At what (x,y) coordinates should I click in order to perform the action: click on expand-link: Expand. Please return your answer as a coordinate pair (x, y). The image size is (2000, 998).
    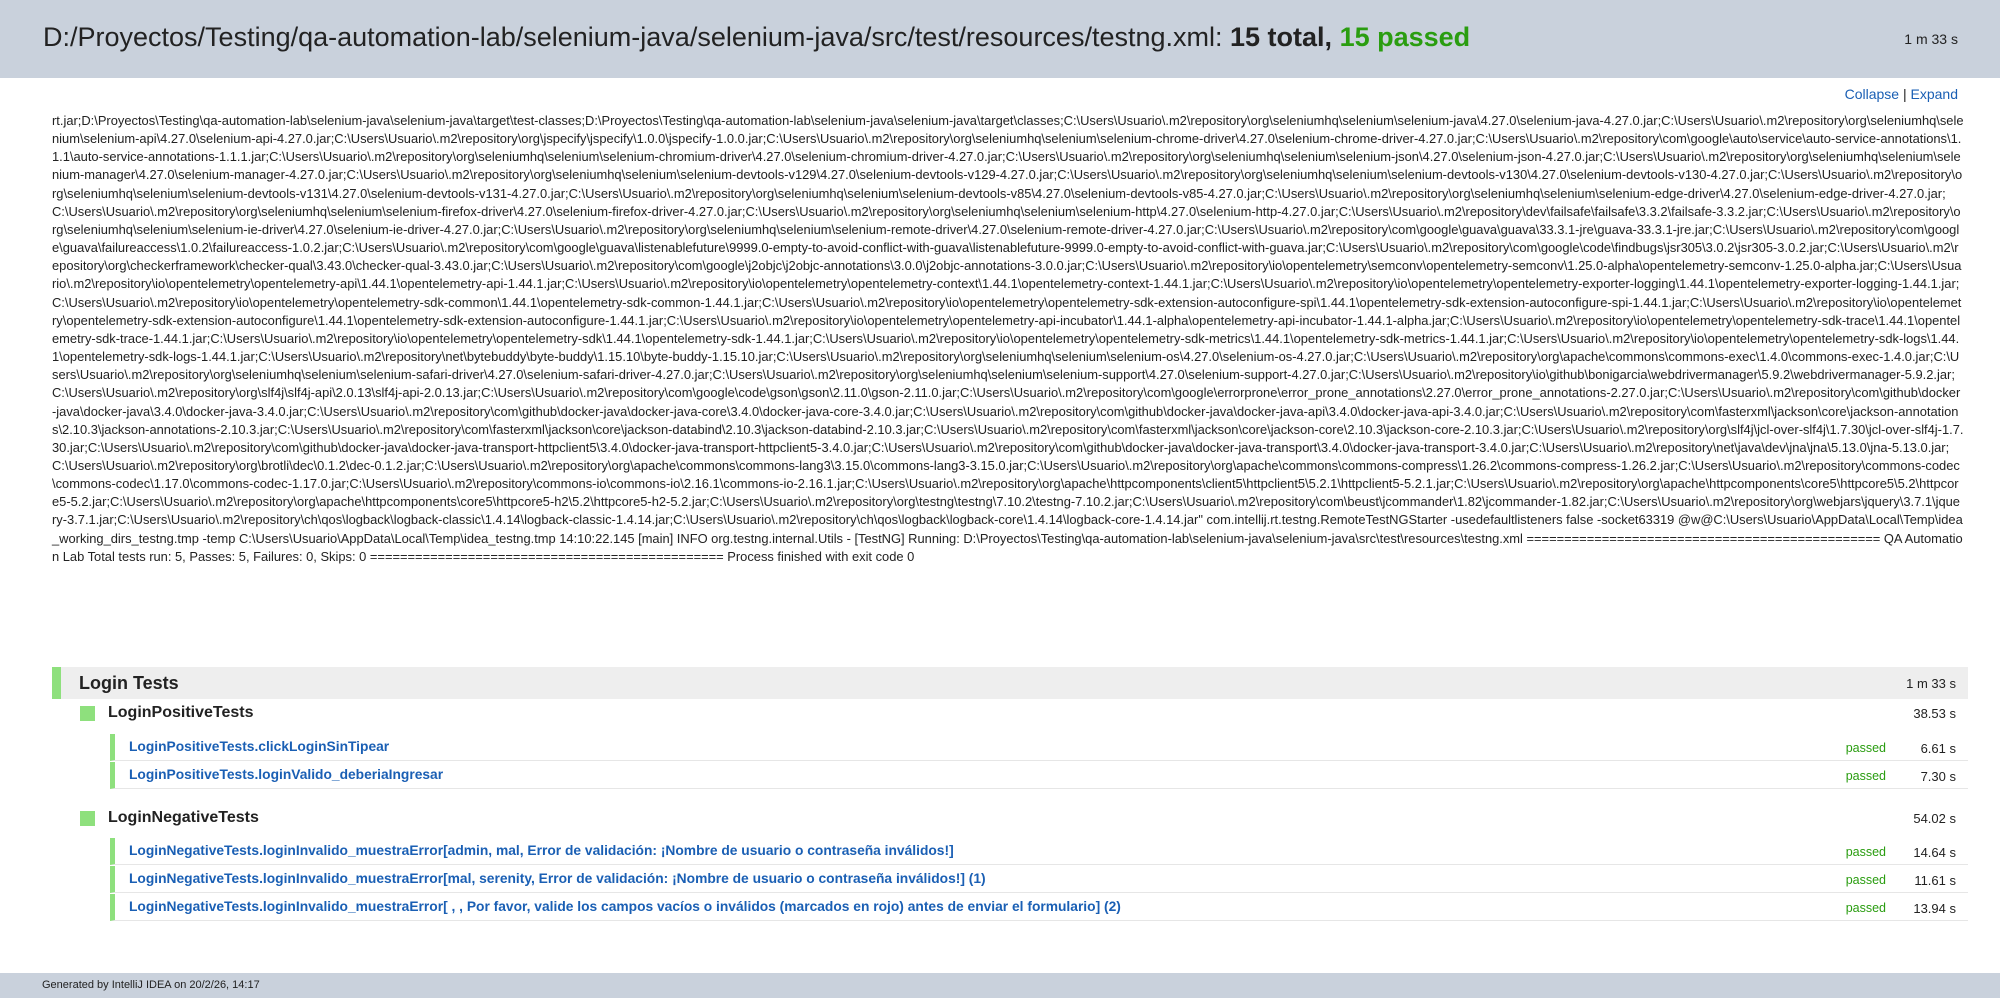
    Looking at the image, I should click on (1934, 94).